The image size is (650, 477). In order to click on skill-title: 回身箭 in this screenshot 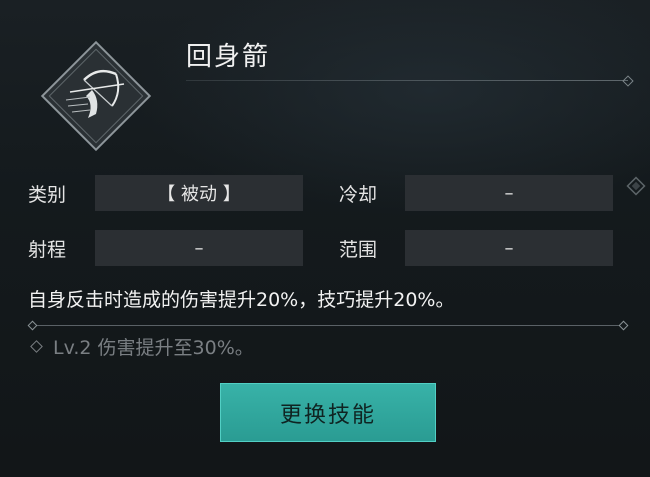, I will do `click(228, 57)`.